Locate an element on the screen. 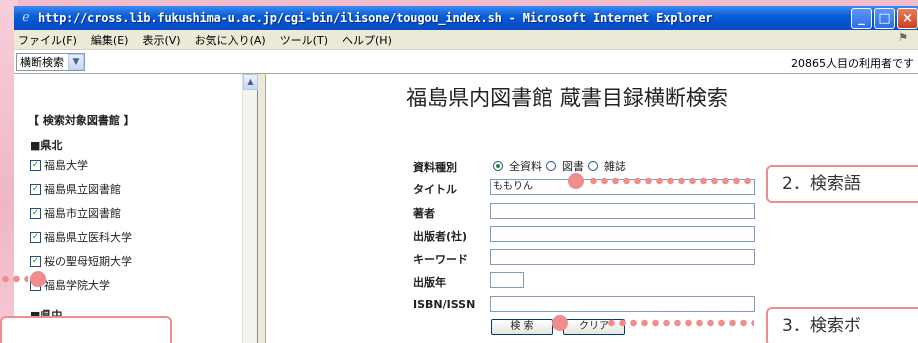  radio-all-label: 全資料 is located at coordinates (525, 166).